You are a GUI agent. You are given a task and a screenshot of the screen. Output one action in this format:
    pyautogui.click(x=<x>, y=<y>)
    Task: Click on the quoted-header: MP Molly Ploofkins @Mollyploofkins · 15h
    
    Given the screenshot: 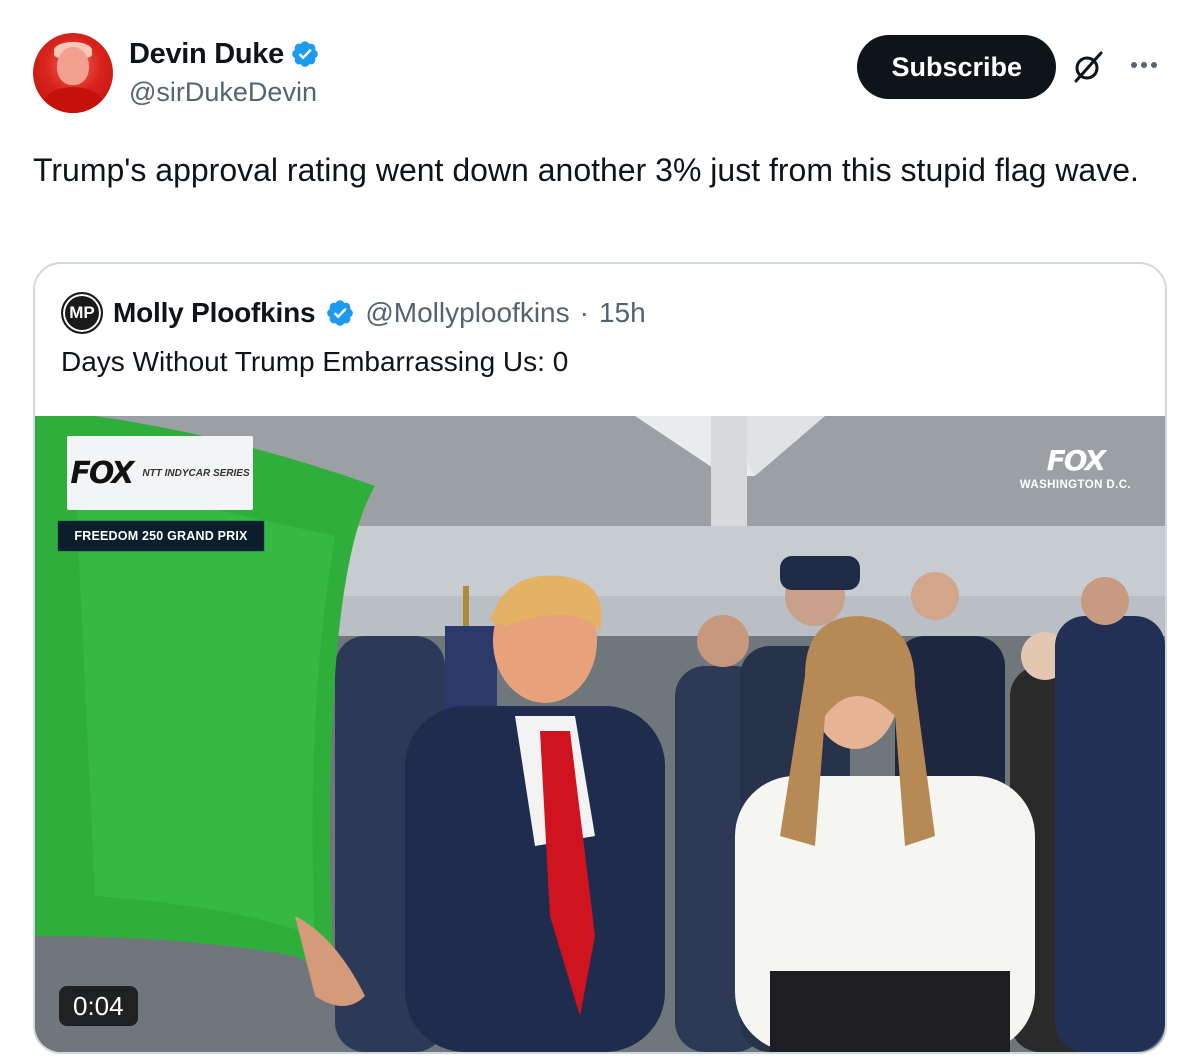 What is the action you would take?
    pyautogui.click(x=353, y=313)
    